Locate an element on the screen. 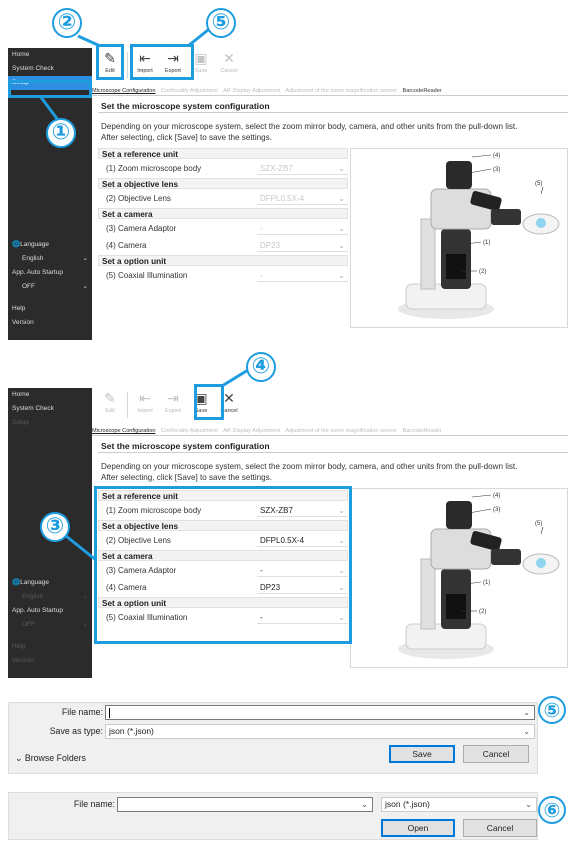 This screenshot has height=857, width=568. file-type-select: json (*.json) ⌄ is located at coordinates (459, 804).